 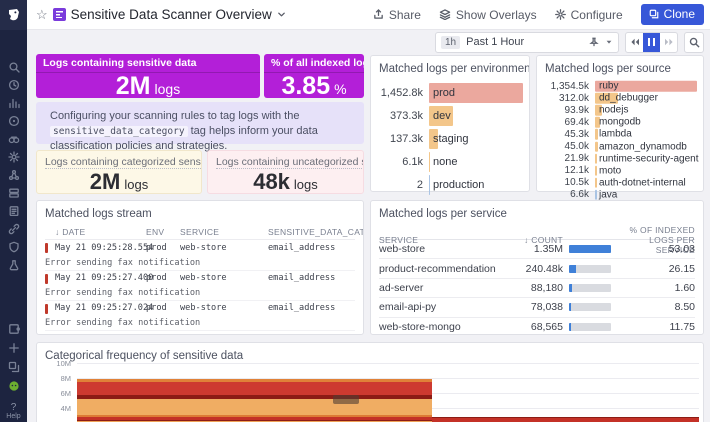 What do you see at coordinates (576, 171) in the screenshot?
I see `toplist-value: 12.1k` at bounding box center [576, 171].